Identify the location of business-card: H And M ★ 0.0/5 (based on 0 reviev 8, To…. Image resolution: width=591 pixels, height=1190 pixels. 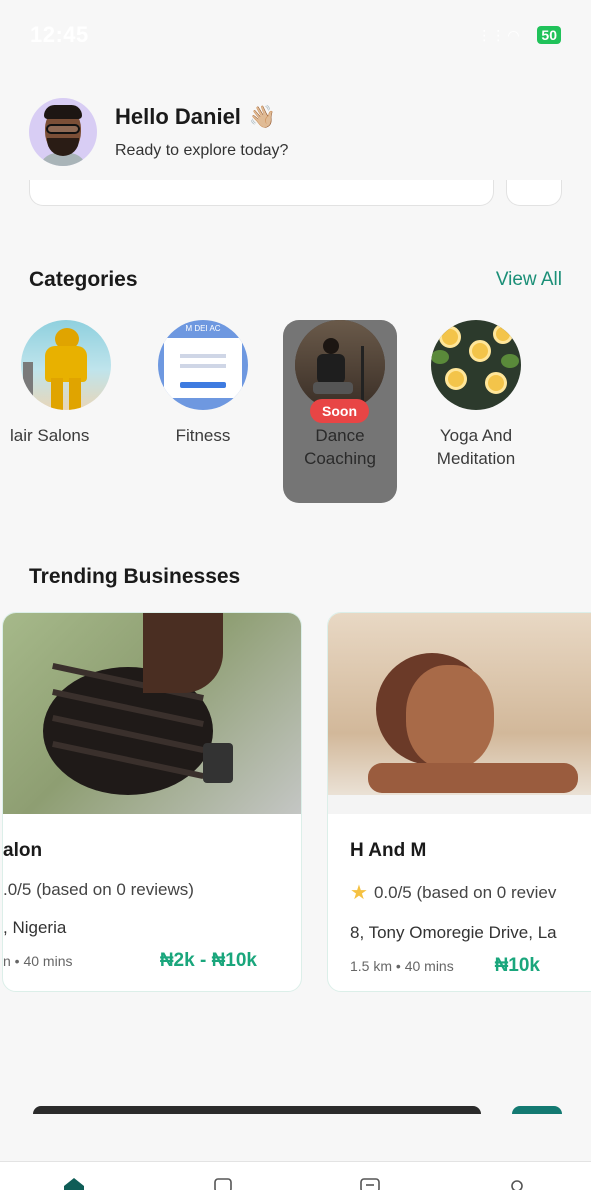
(459, 802).